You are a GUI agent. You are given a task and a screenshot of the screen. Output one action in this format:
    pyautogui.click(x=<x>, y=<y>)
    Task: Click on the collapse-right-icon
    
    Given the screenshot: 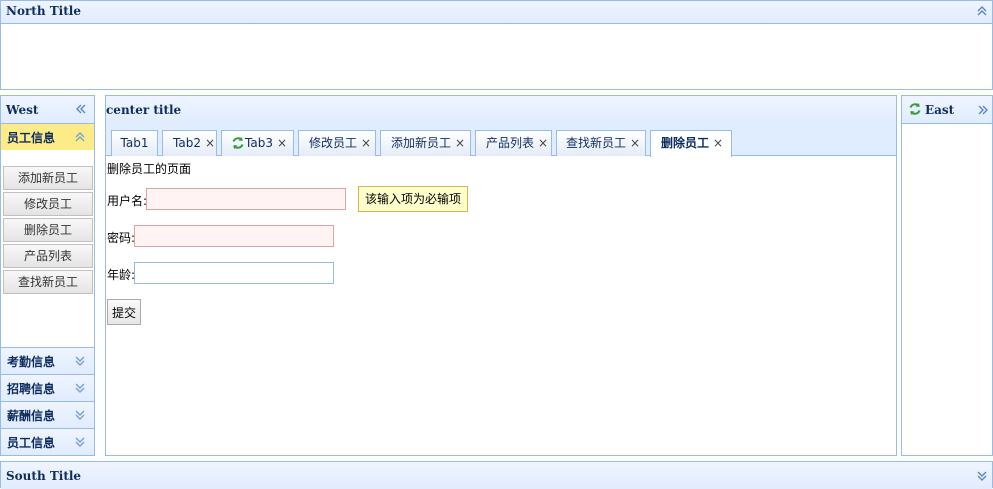 What is the action you would take?
    pyautogui.click(x=983, y=111)
    